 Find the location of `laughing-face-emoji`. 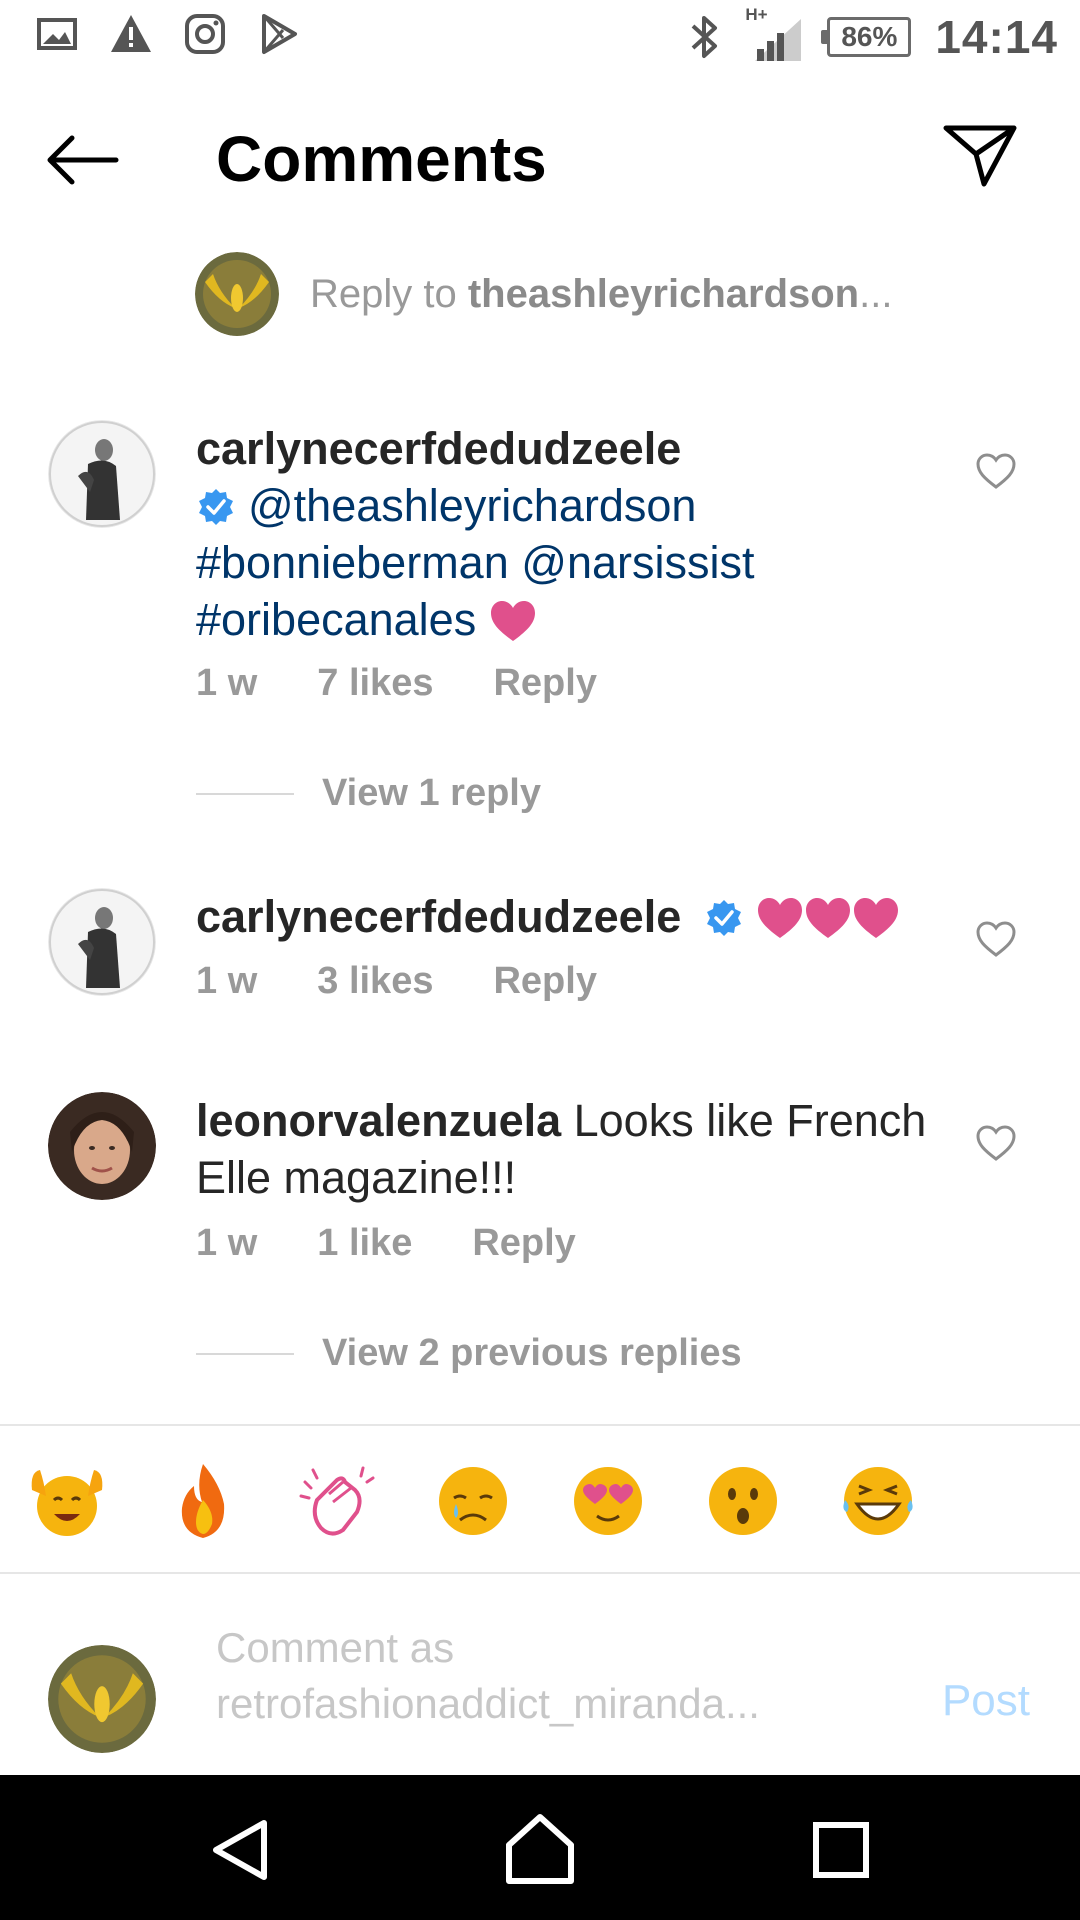

laughing-face-emoji is located at coordinates (878, 1501).